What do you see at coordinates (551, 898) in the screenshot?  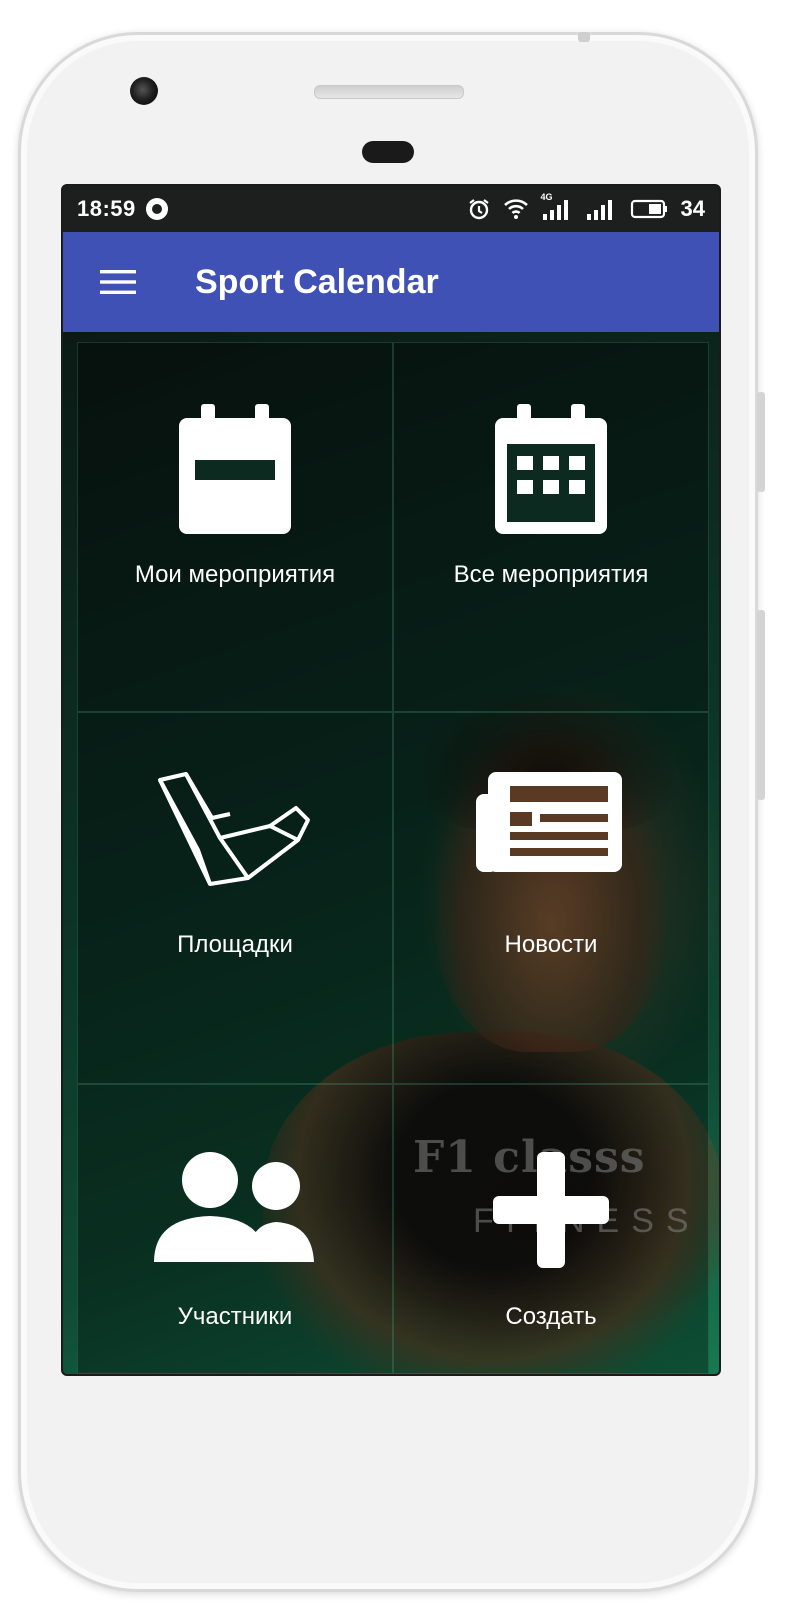 I see `tile-news: Новости` at bounding box center [551, 898].